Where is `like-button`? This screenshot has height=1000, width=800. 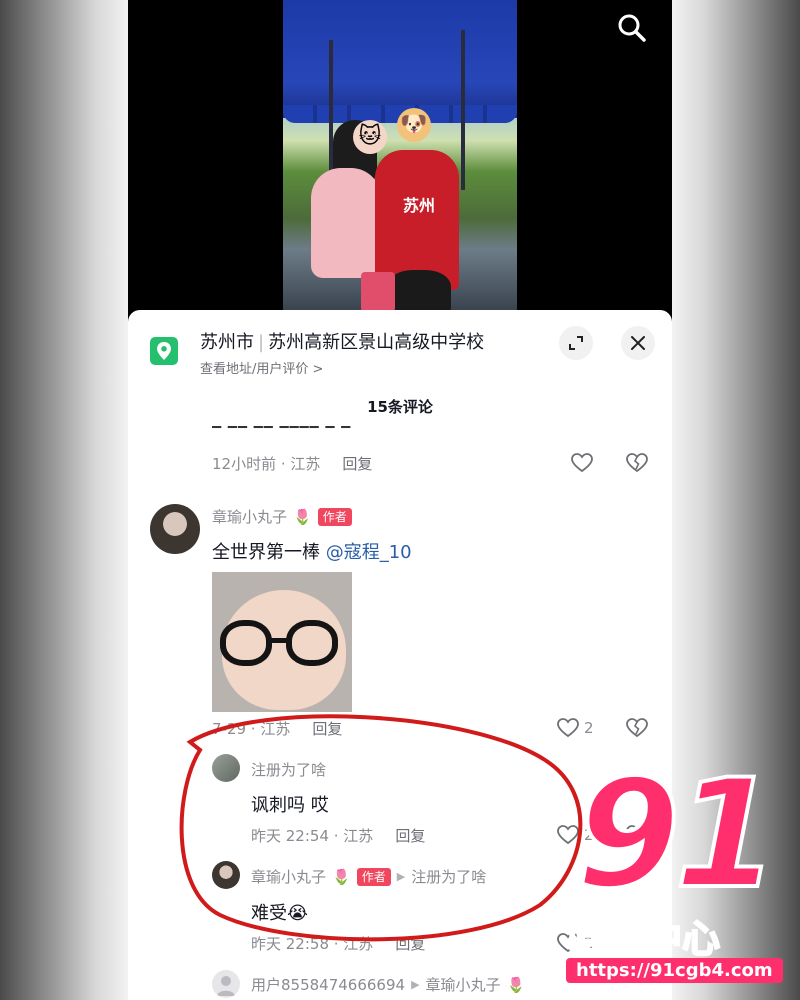 like-button is located at coordinates (582, 463).